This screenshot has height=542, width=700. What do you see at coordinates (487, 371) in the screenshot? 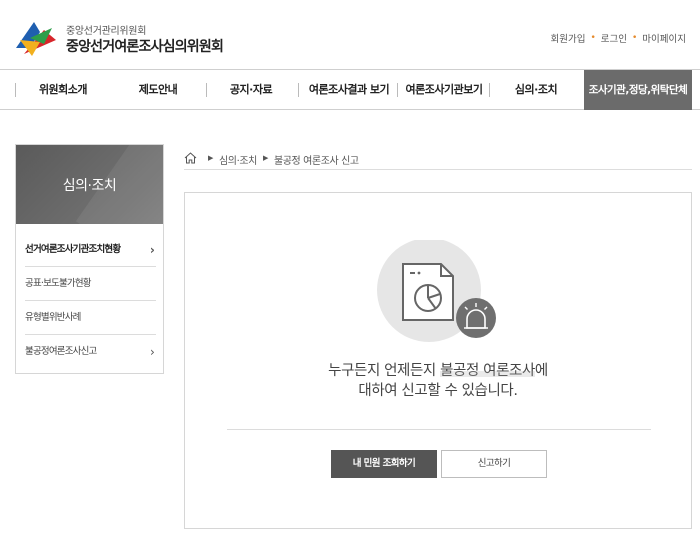
I see `message-highlight: 불공정 여론조사` at bounding box center [487, 371].